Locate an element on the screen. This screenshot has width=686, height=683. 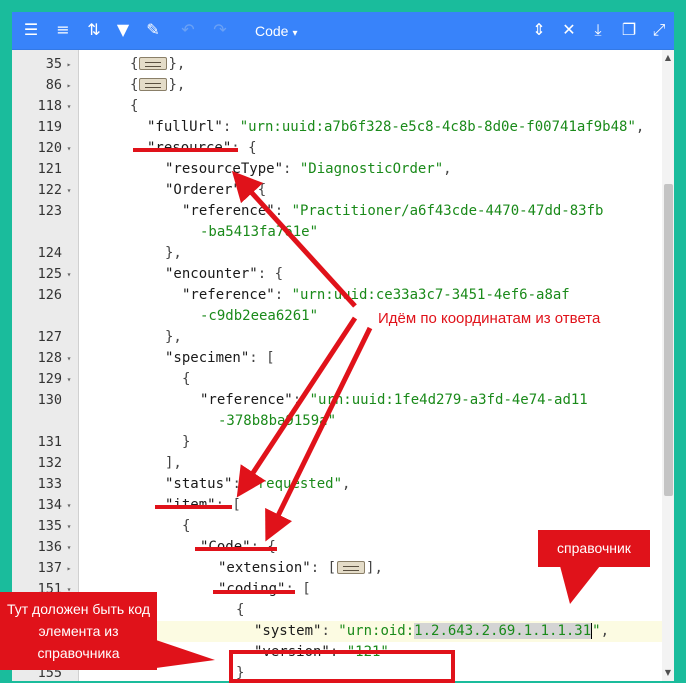
callout-pointer-right is located at coordinates (363, 617).